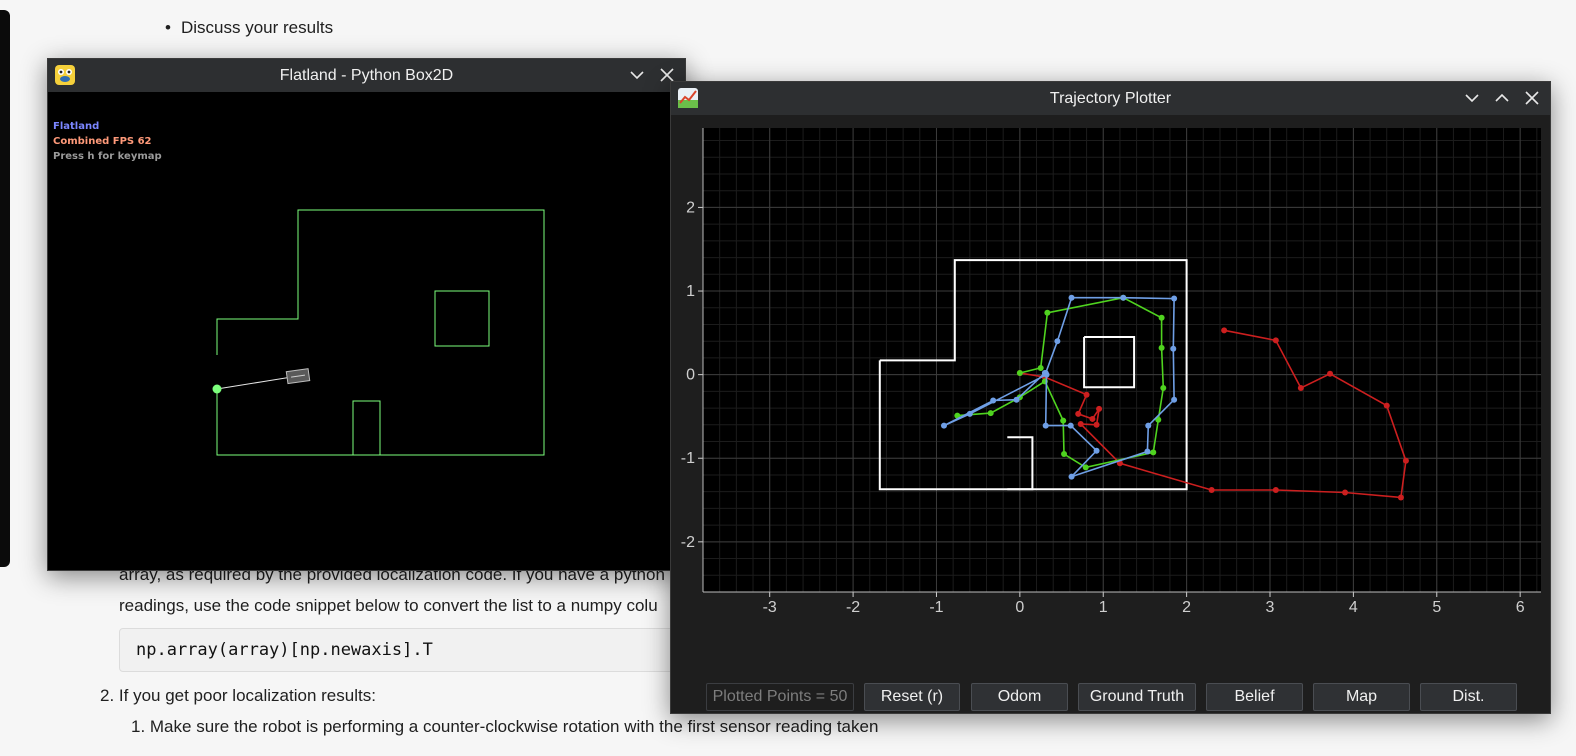  Describe the element at coordinates (378, 332) in the screenshot. I see `flatland-scene` at that location.